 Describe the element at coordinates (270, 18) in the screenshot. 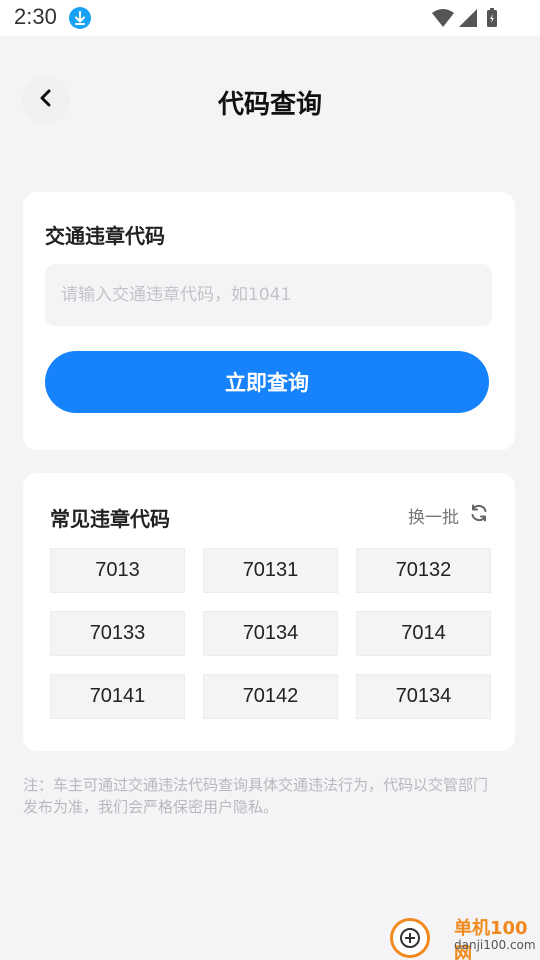

I see `status-bar: 2:30` at that location.